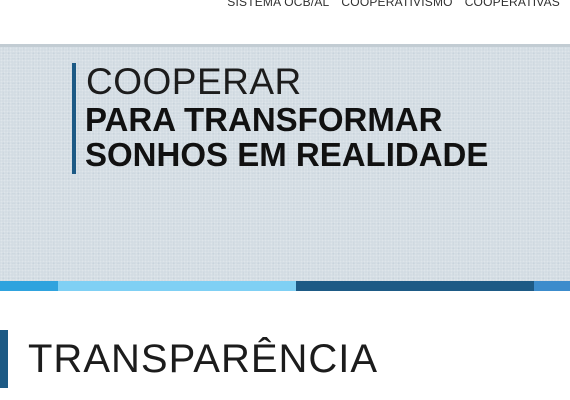 Image resolution: width=570 pixels, height=400 pixels. Describe the element at coordinates (194, 81) in the screenshot. I see `hero-headline-light: COOPERAR` at that location.